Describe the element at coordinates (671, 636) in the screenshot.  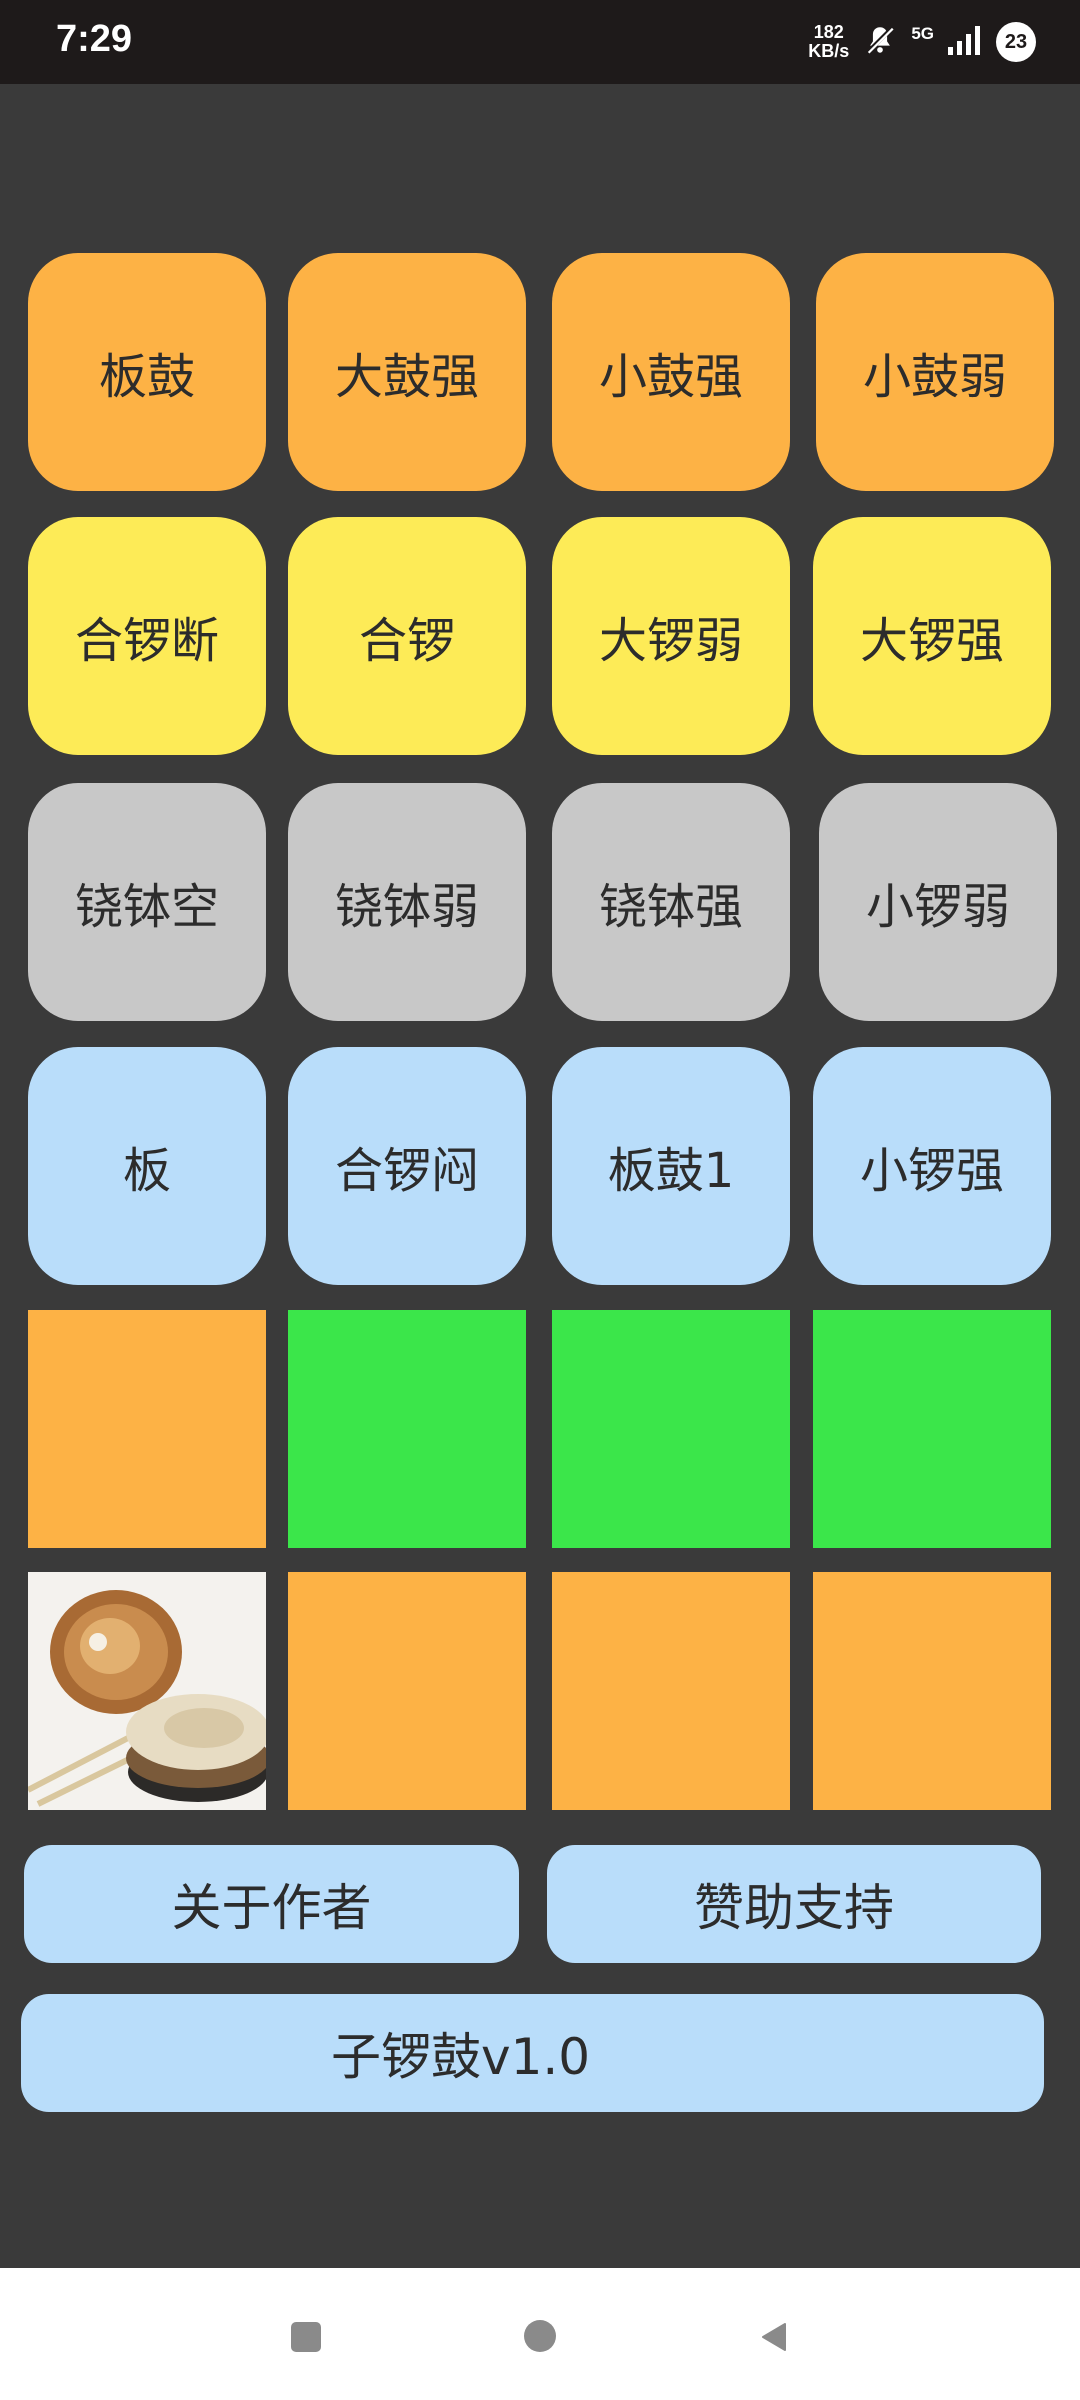
I see `pad-daluo-weak: 大锣弱` at that location.